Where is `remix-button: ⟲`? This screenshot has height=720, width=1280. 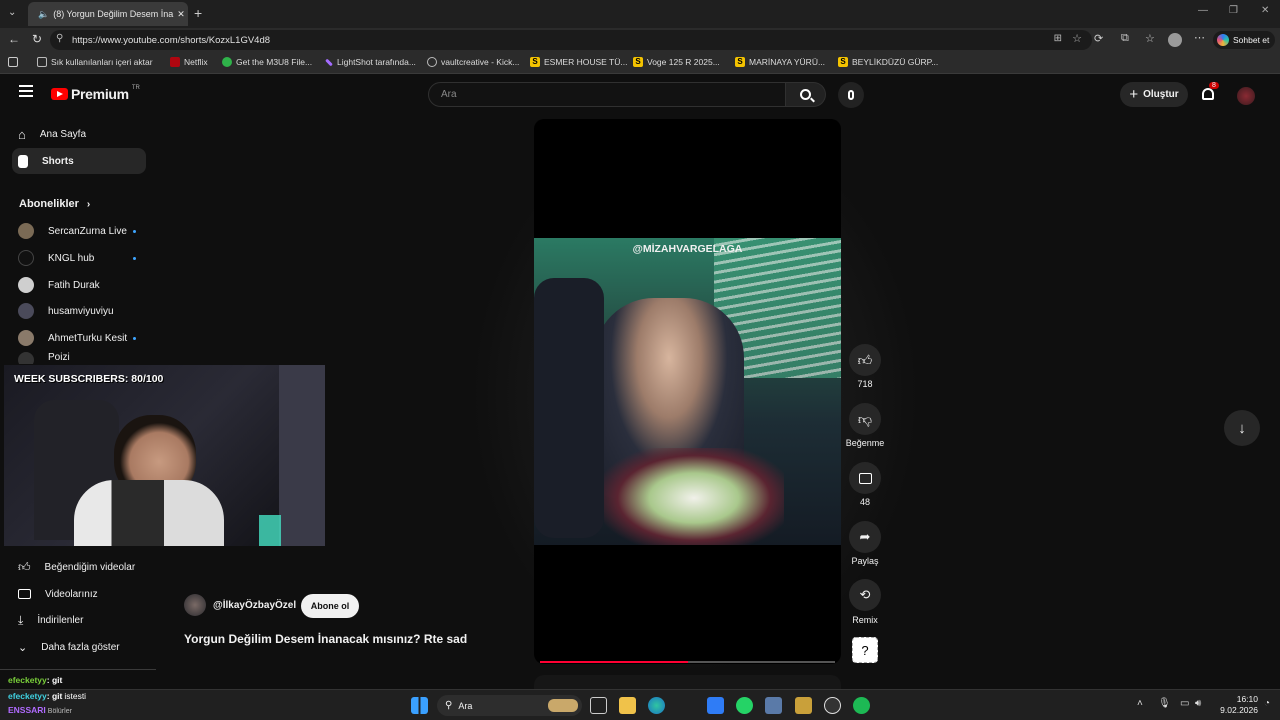
remix-button: ⟲ is located at coordinates (865, 595).